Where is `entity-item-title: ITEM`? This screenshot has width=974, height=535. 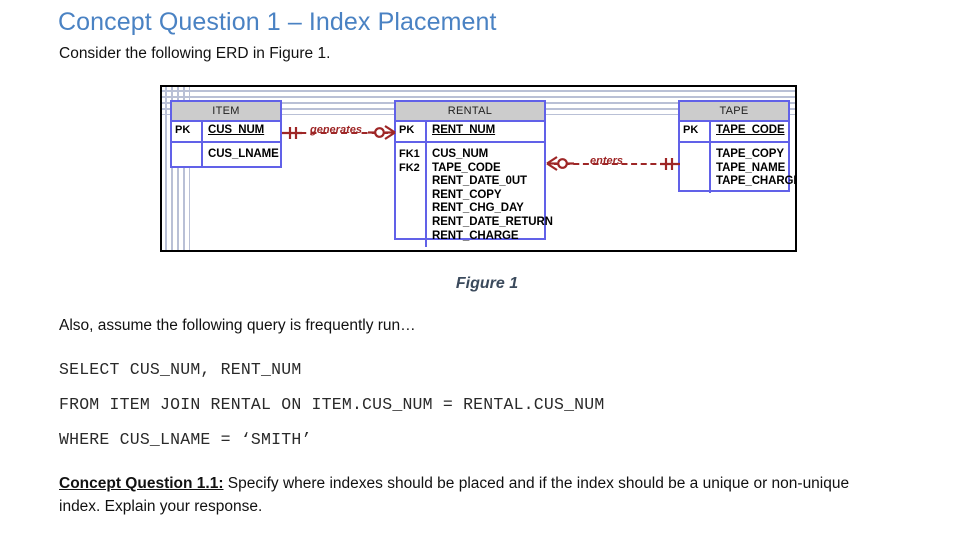
entity-item-title: ITEM is located at coordinates (226, 112).